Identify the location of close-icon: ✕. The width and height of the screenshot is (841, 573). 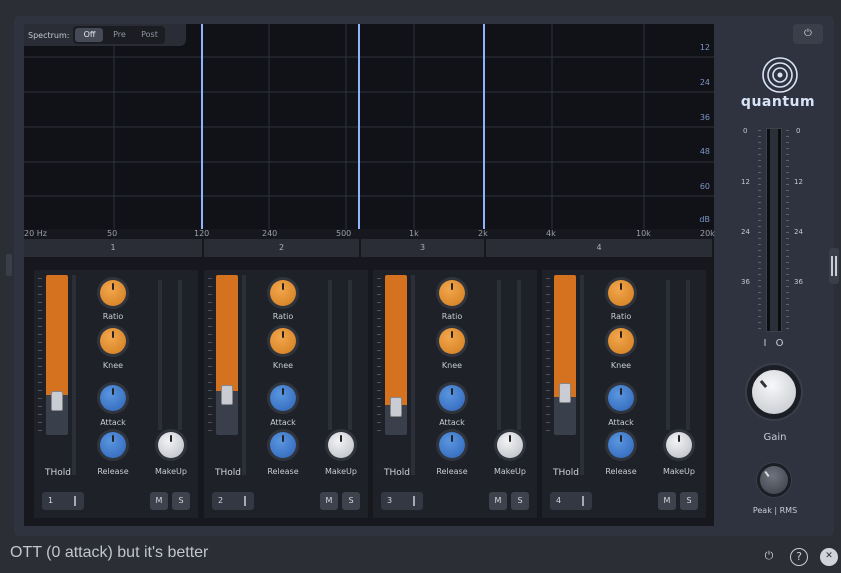
(829, 556).